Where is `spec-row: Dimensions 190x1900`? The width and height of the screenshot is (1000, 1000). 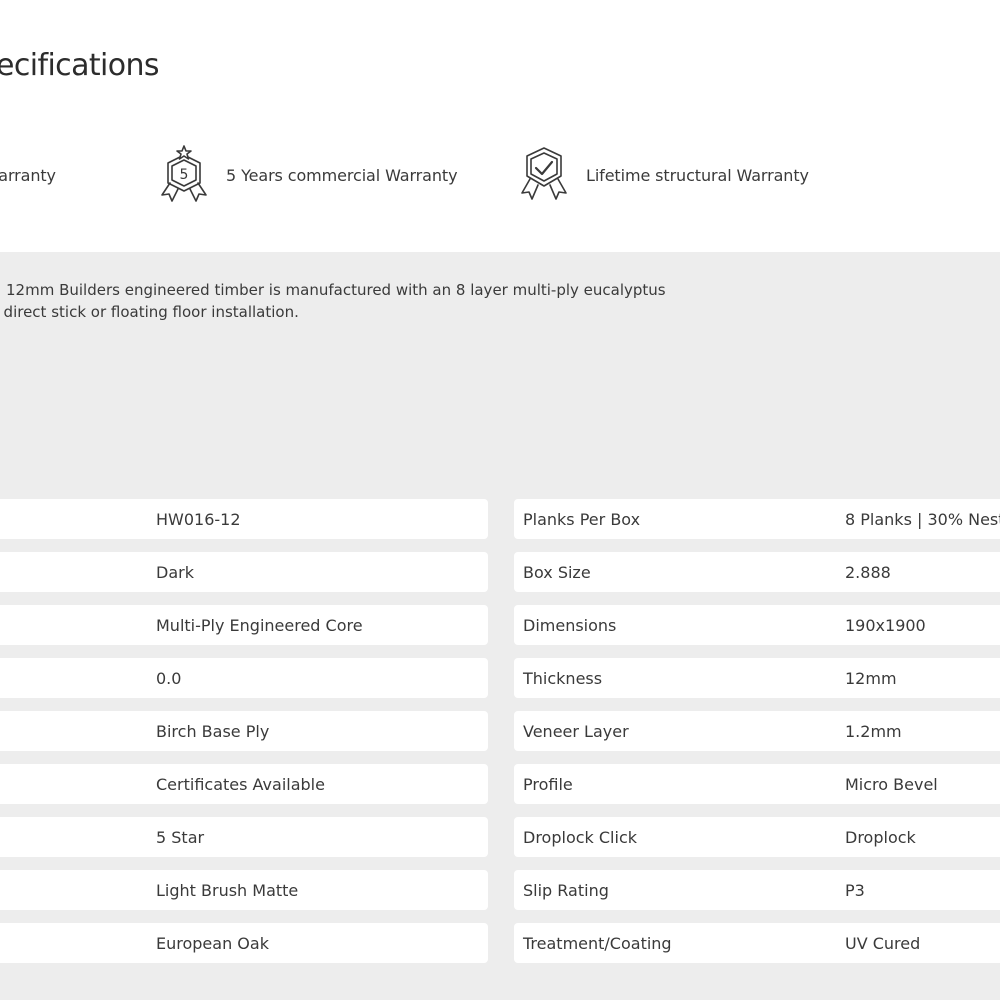 spec-row: Dimensions 190x1900 is located at coordinates (757, 625).